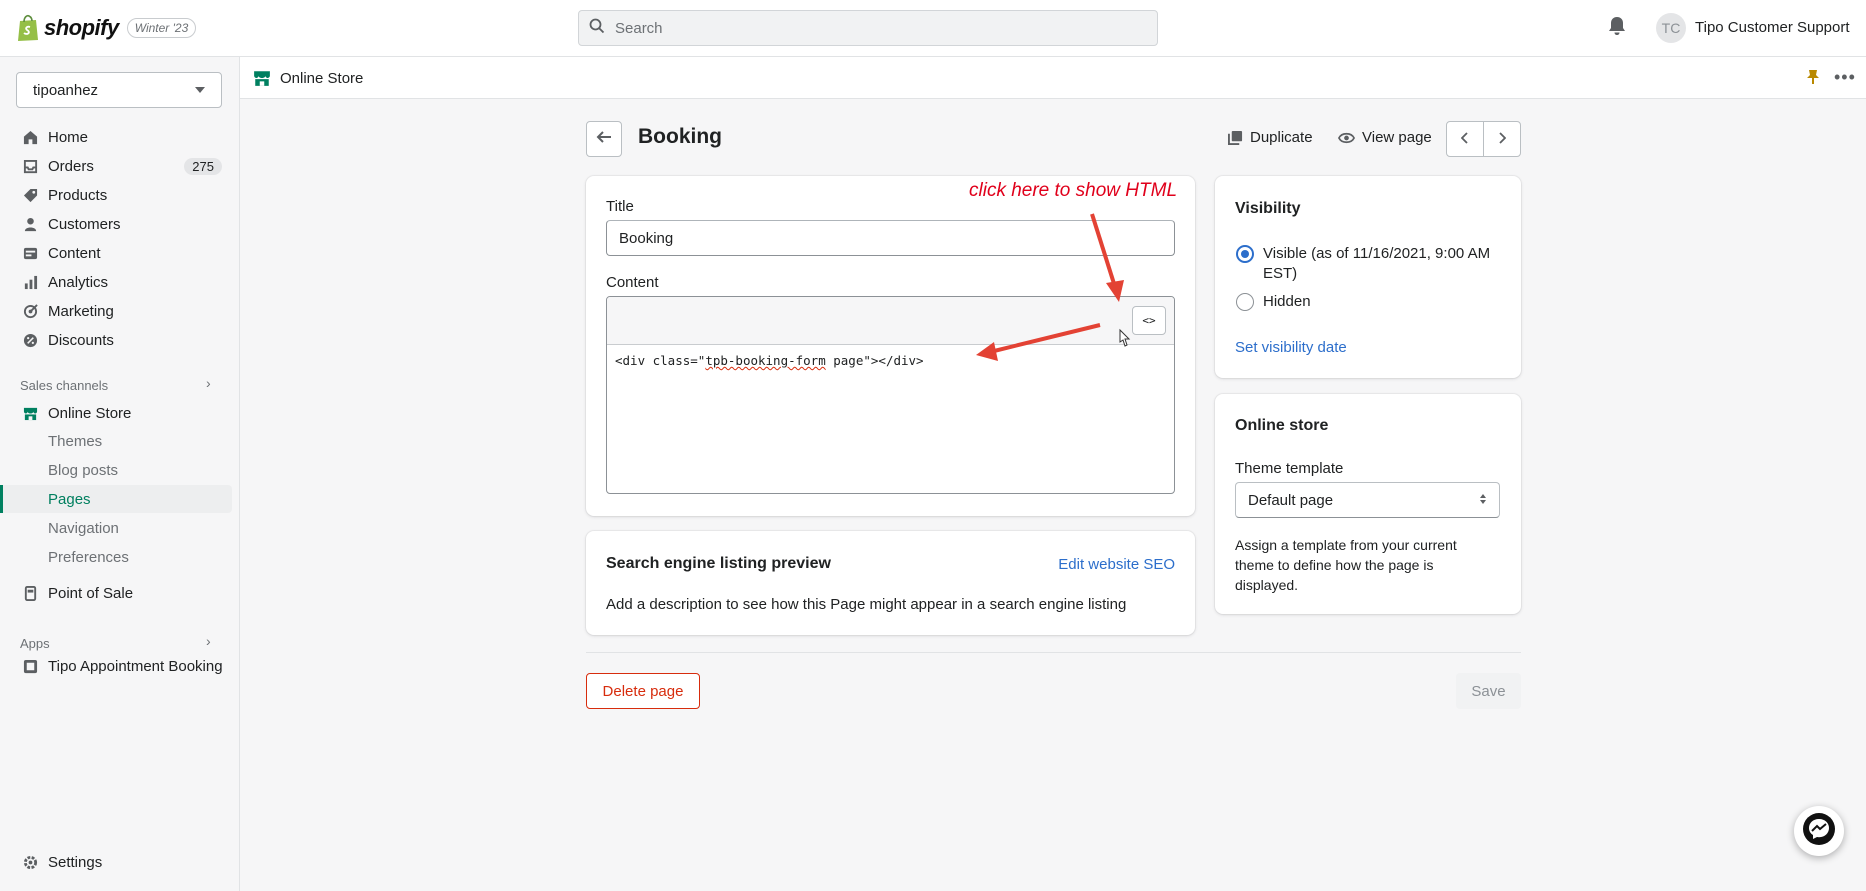  What do you see at coordinates (64, 385) in the screenshot?
I see `sales-channels-label: Sales channels` at bounding box center [64, 385].